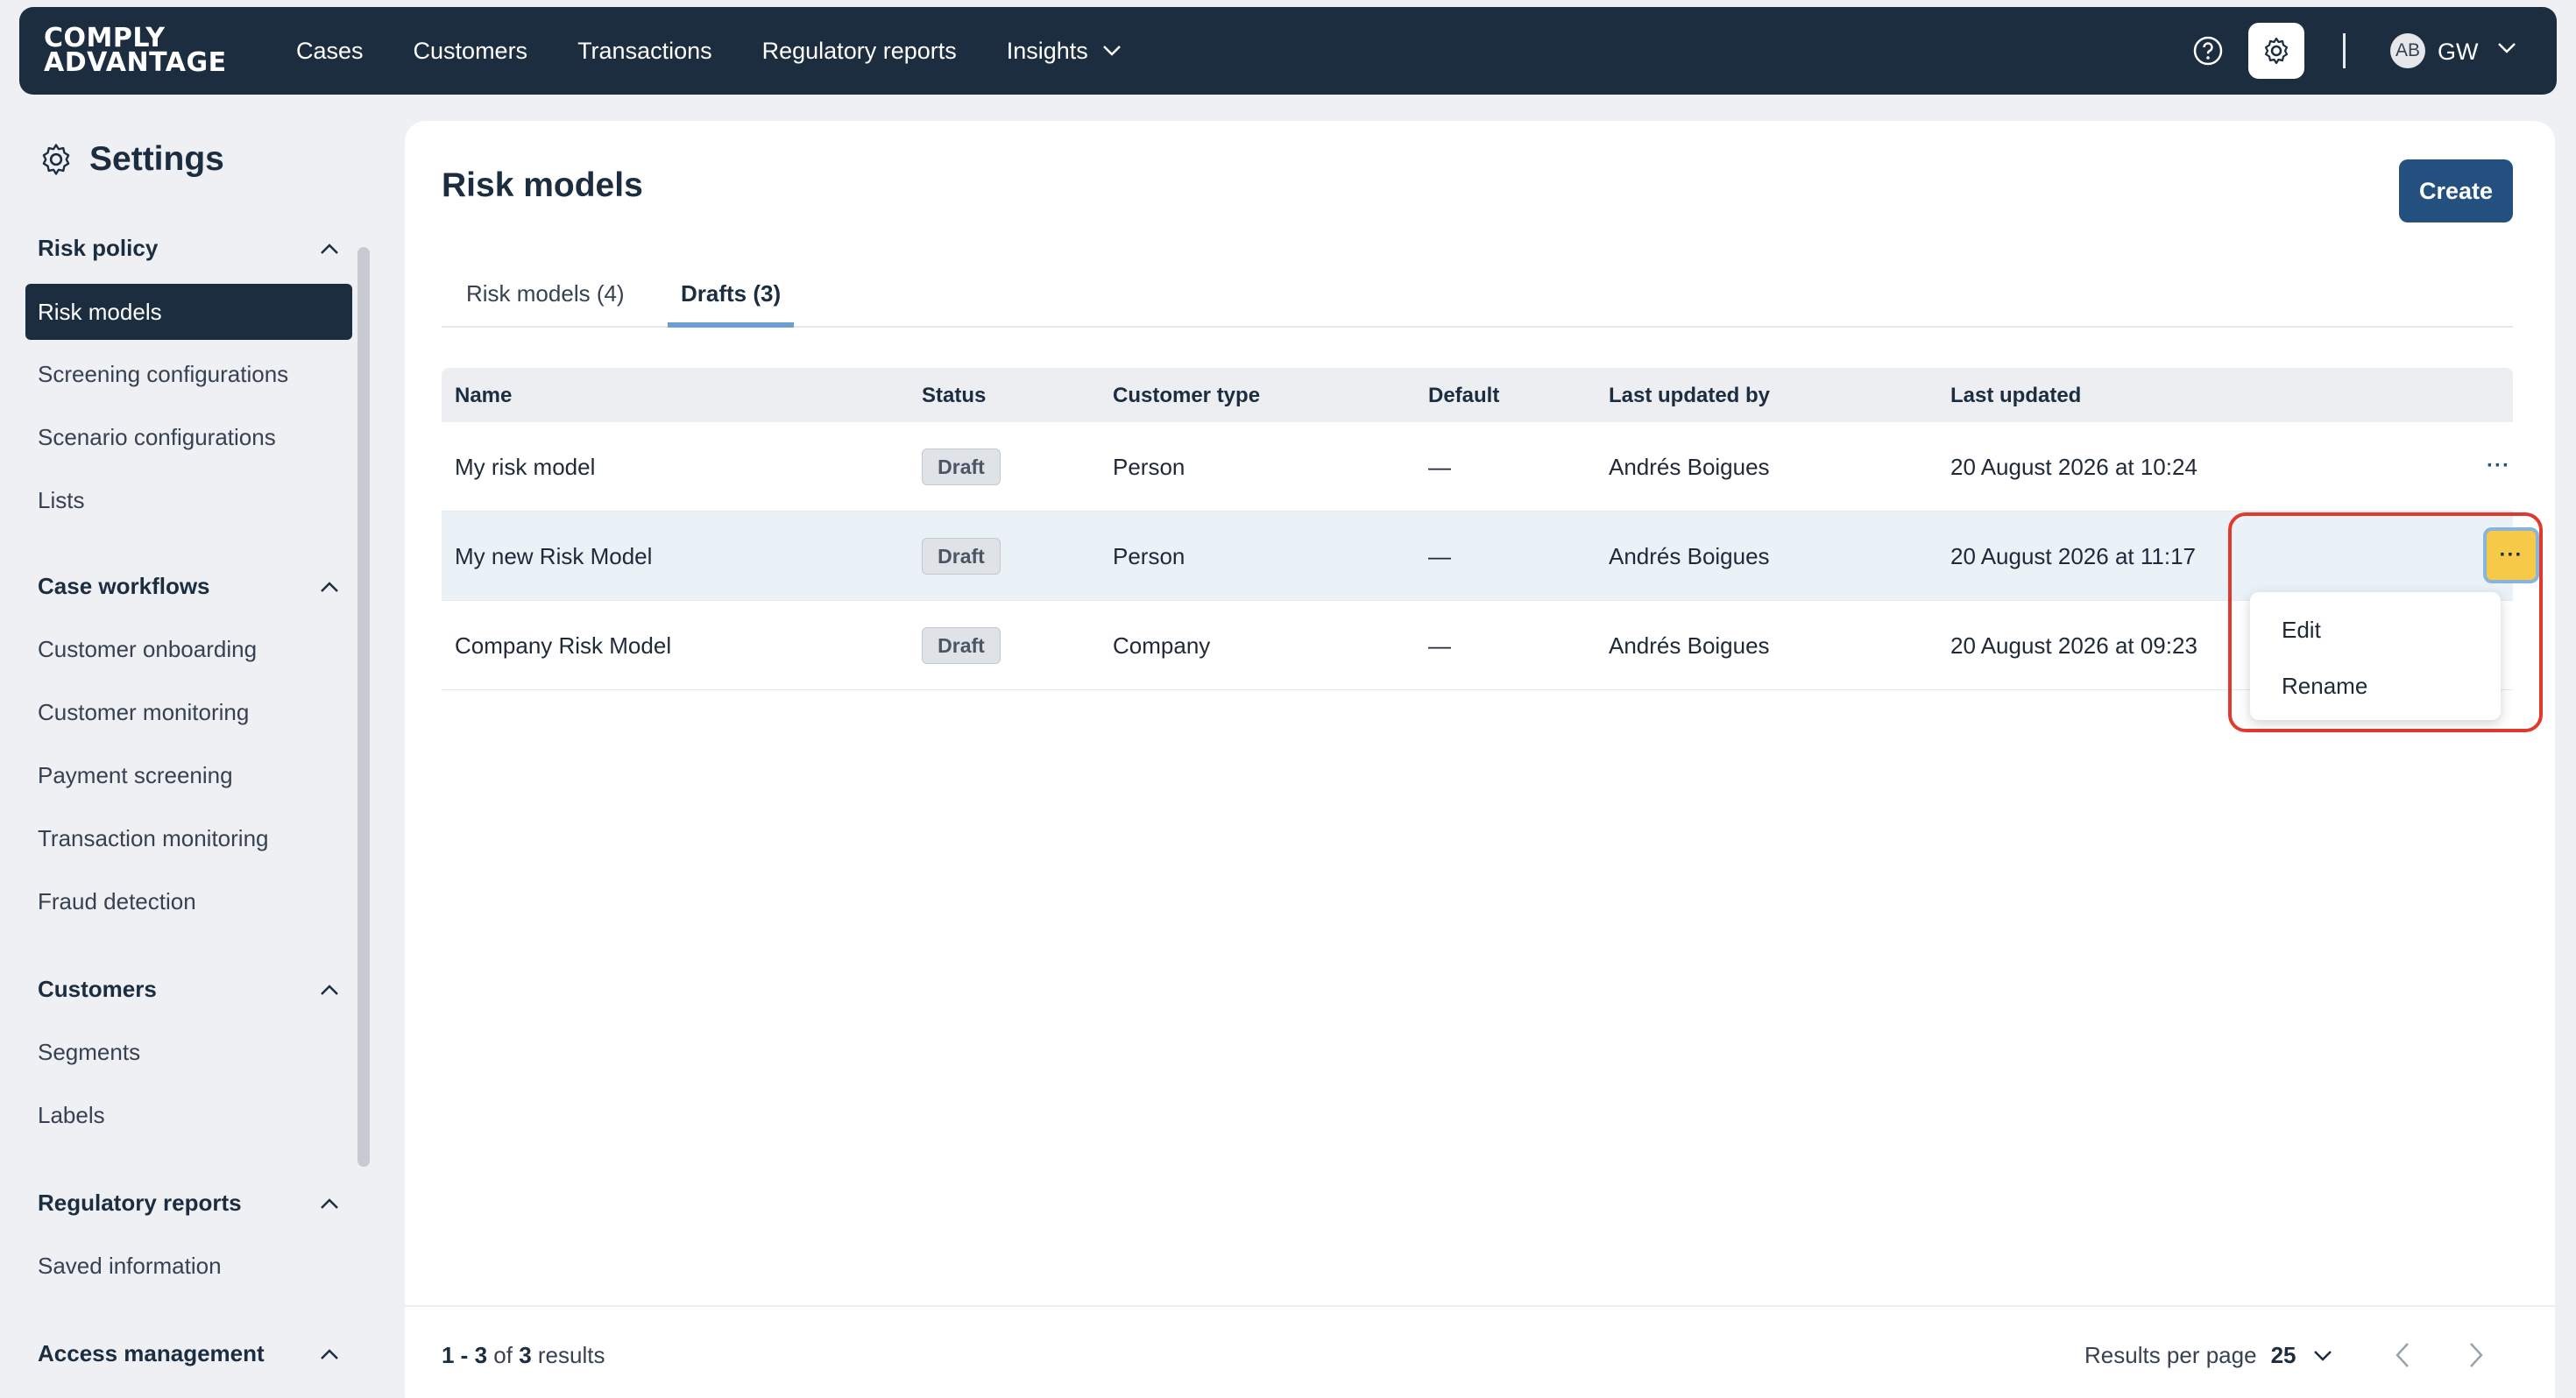  I want to click on user-initials: GW, so click(2458, 52).